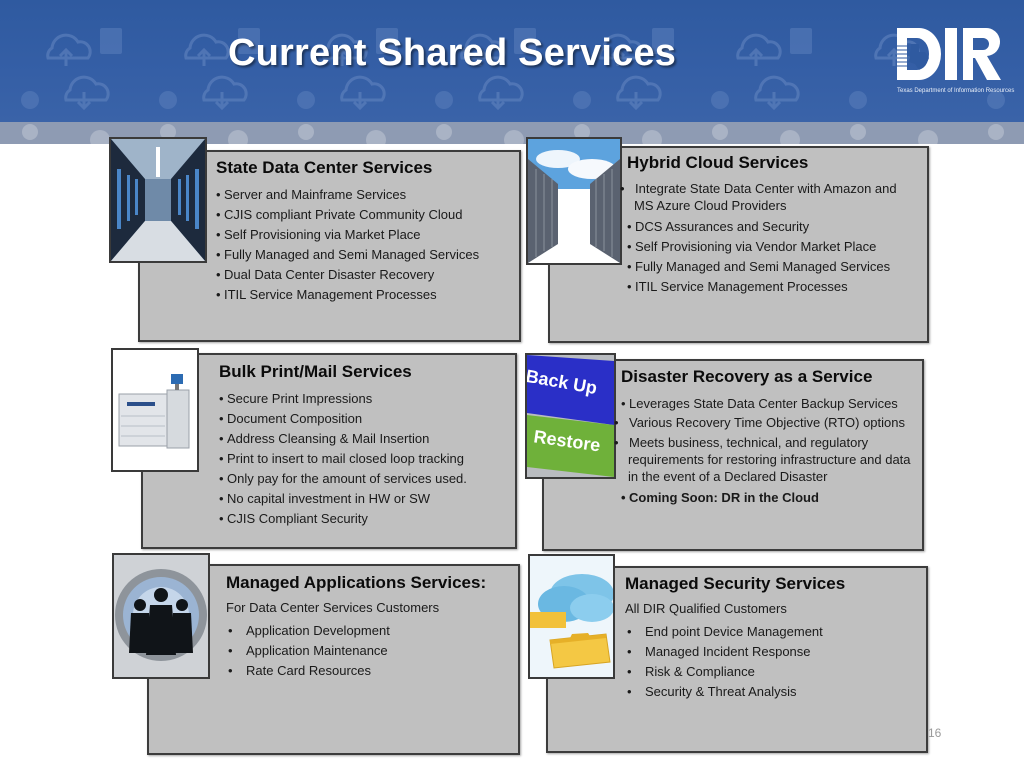 Image resolution: width=1024 pixels, height=768 pixels. Describe the element at coordinates (296, 398) in the screenshot. I see `list-item: • Secure Print Impressions` at that location.